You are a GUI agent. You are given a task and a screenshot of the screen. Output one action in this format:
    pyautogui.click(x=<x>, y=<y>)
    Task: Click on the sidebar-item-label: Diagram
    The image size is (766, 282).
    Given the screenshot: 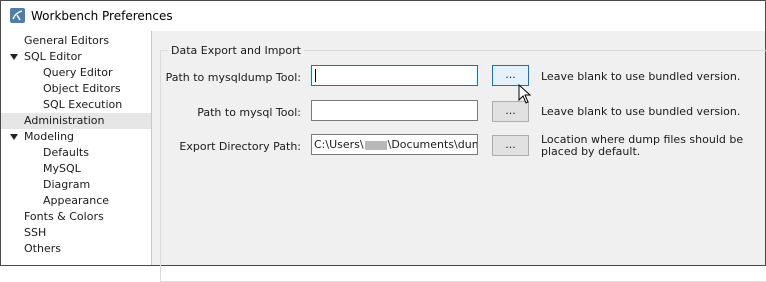 What is the action you would take?
    pyautogui.click(x=67, y=184)
    